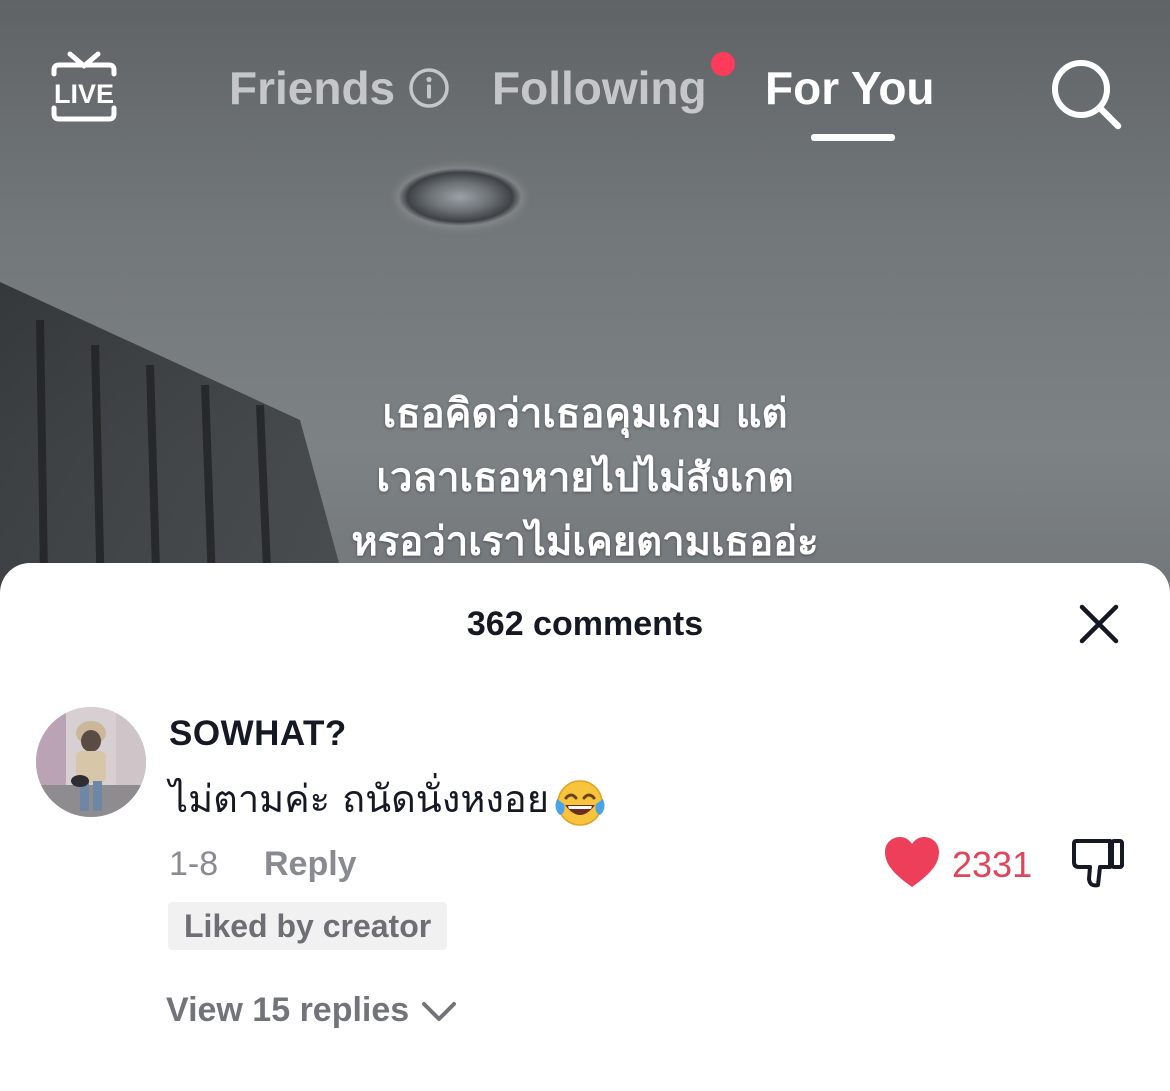 The image size is (1170, 1091). I want to click on thumbs-down-icon, so click(1098, 863).